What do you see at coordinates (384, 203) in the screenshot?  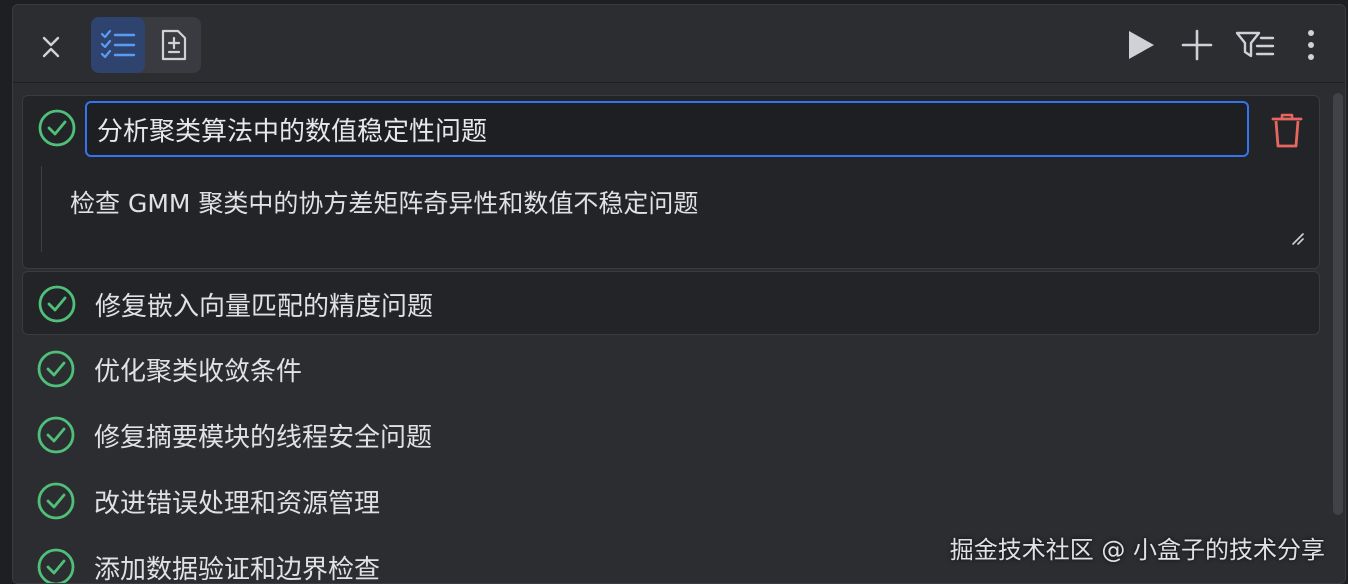 I see `task-description-text: 检查 GMM 聚类中的协方差矩阵奇异性和数值不稳定问题` at bounding box center [384, 203].